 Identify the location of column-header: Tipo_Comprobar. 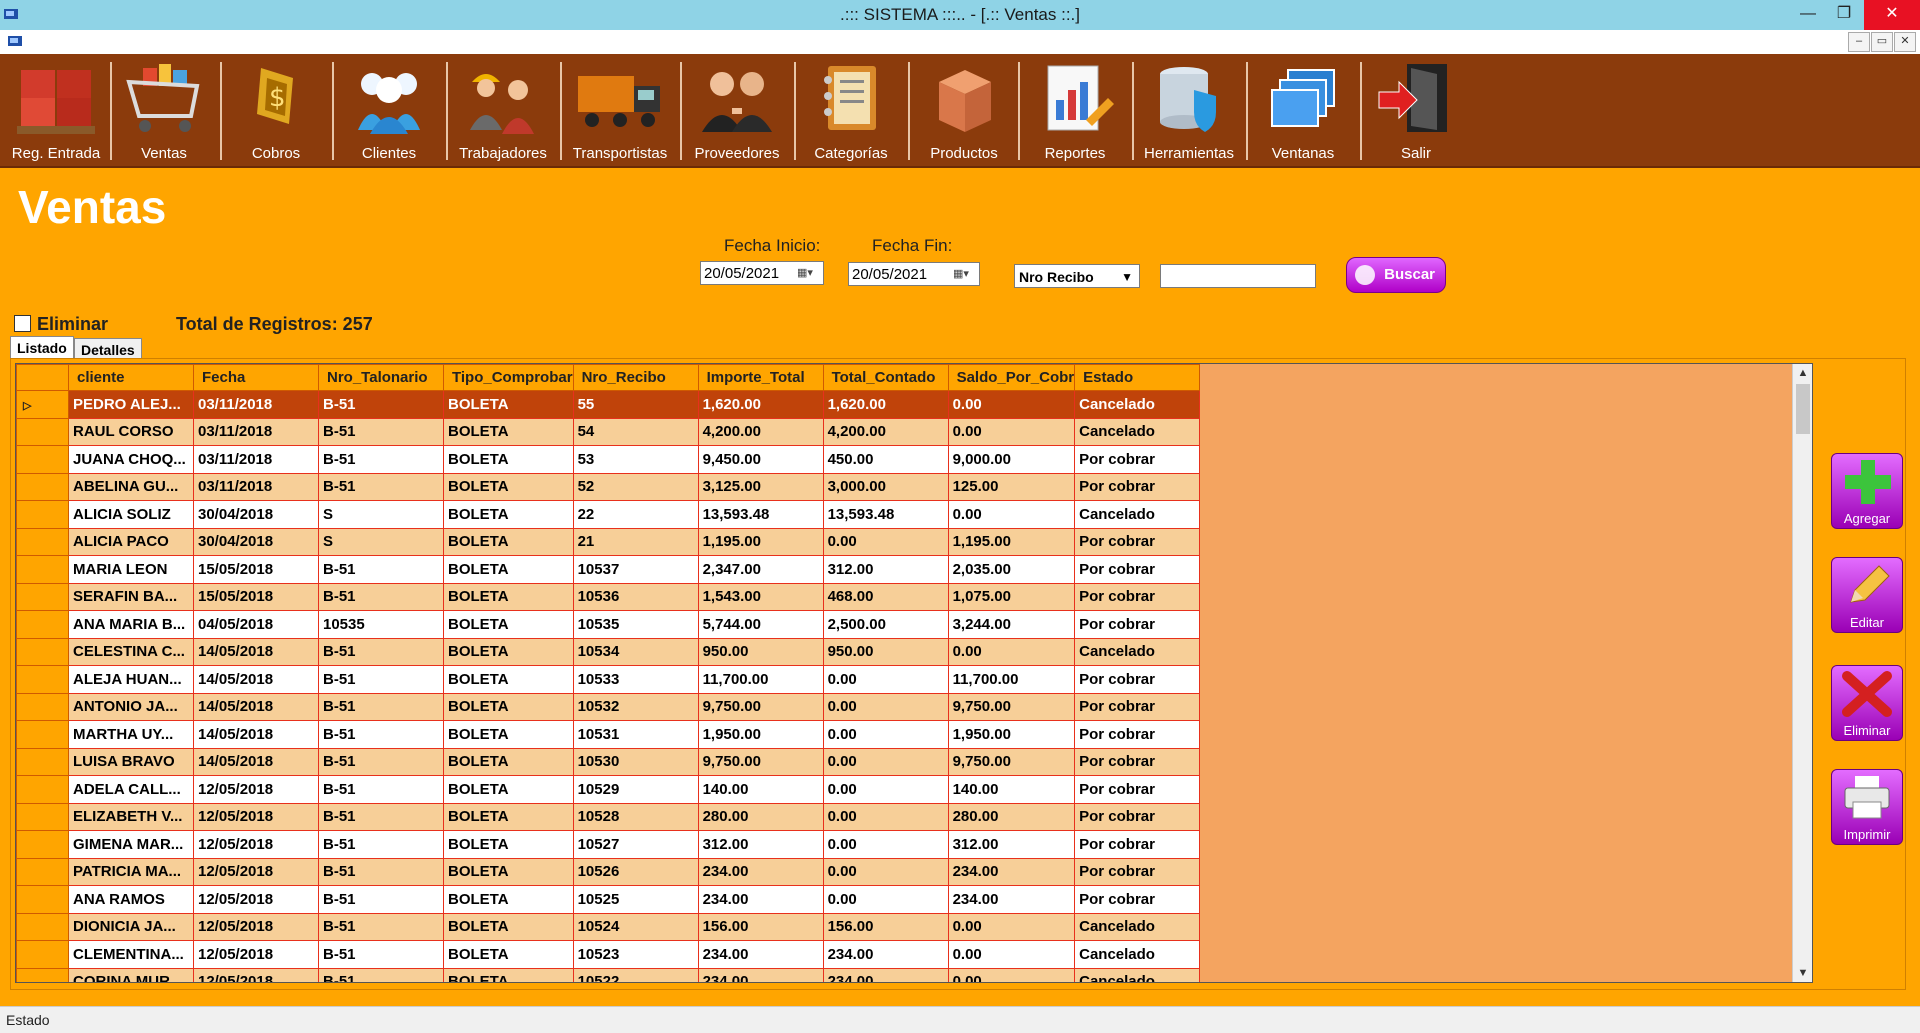
(508, 377).